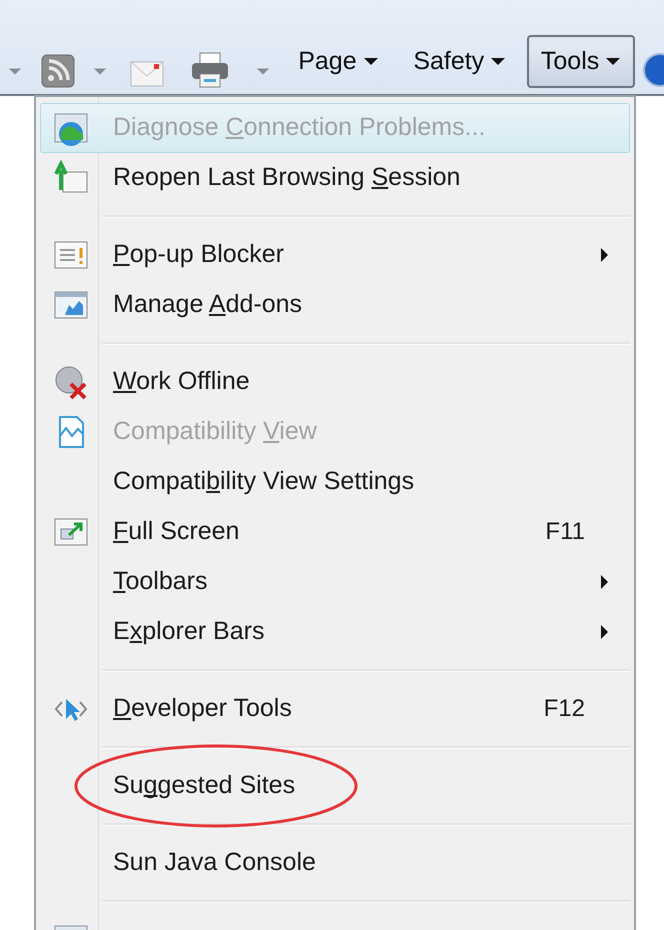 The image size is (664, 930). I want to click on menu-item-label: Explorer Bars, so click(188, 632).